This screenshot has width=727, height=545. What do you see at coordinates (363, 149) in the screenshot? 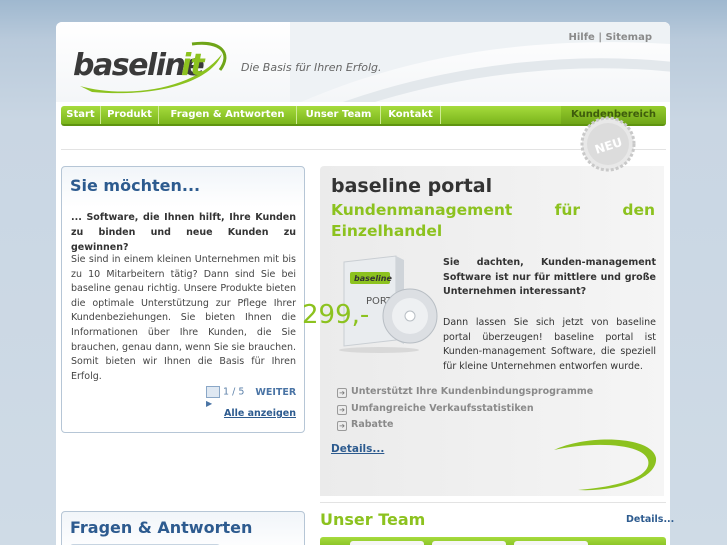
I see `content-divider` at bounding box center [363, 149].